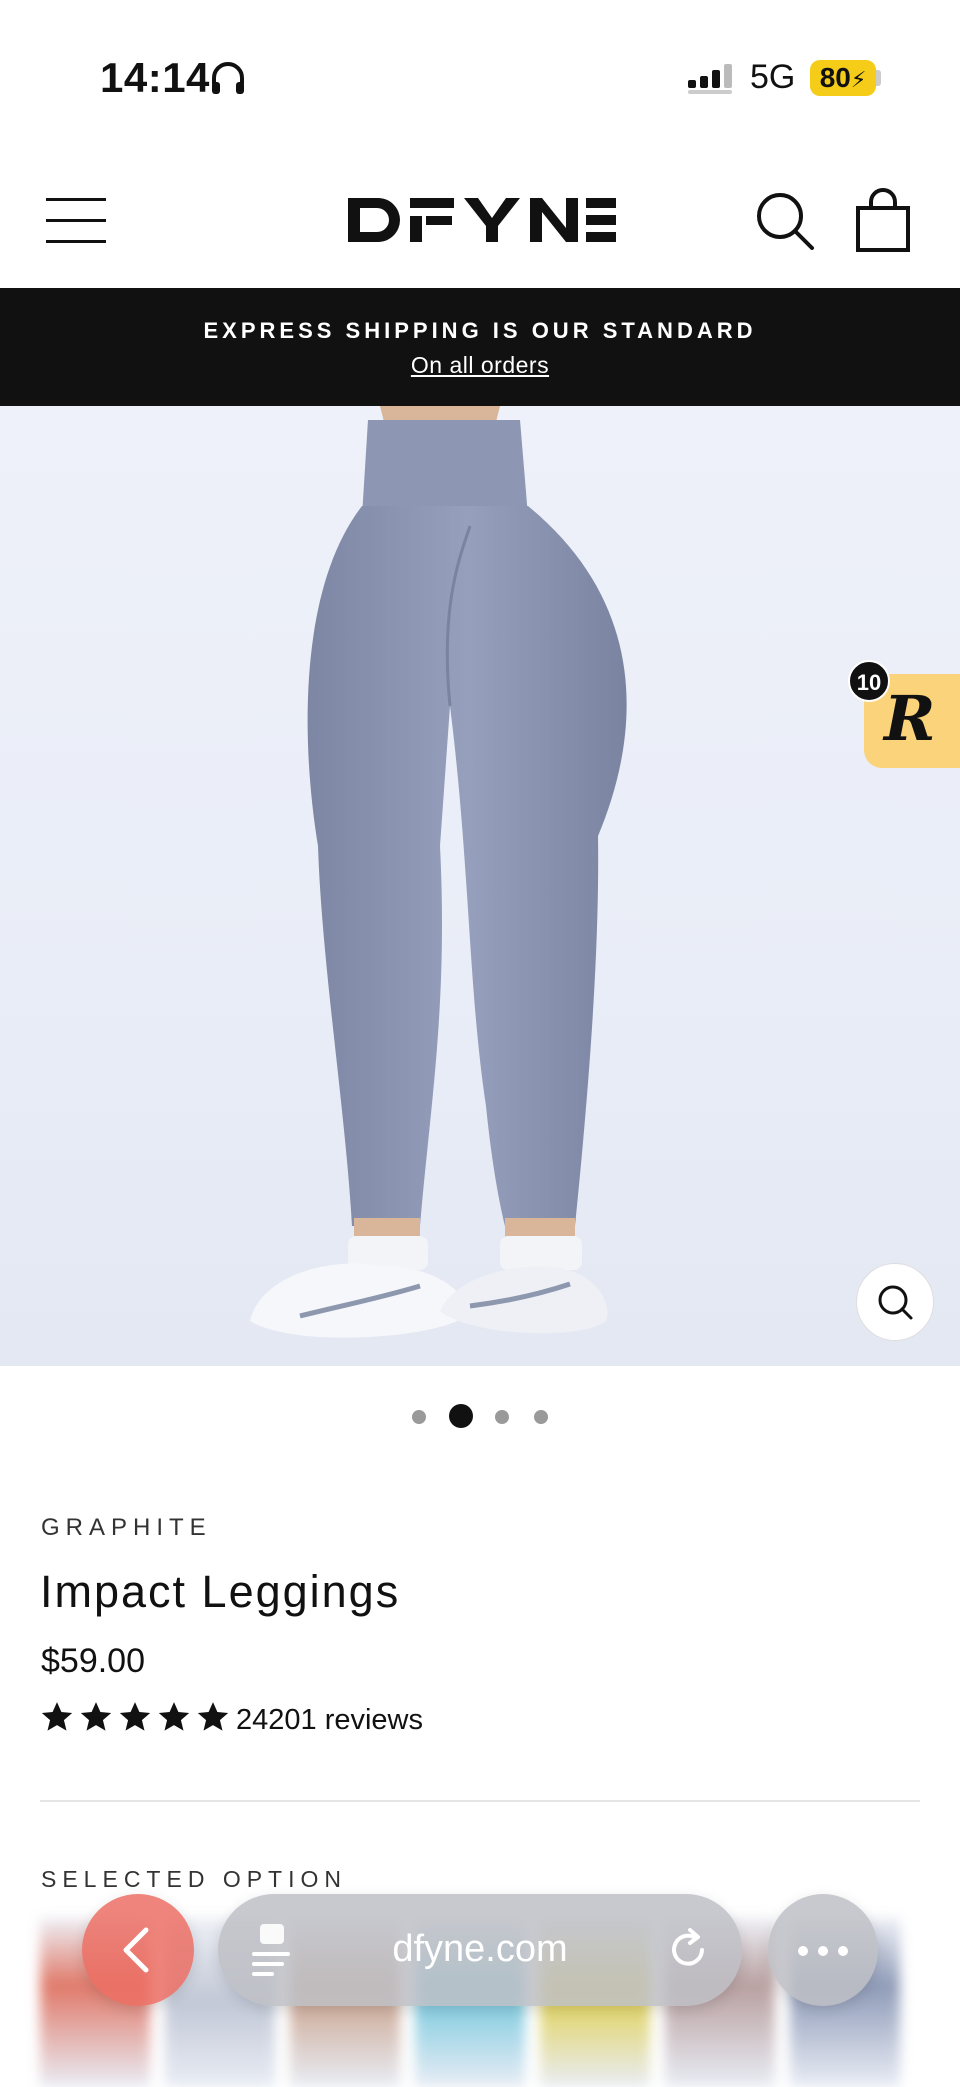 This screenshot has width=960, height=2087. What do you see at coordinates (93, 1661) in the screenshot?
I see `product-price: $59.00` at bounding box center [93, 1661].